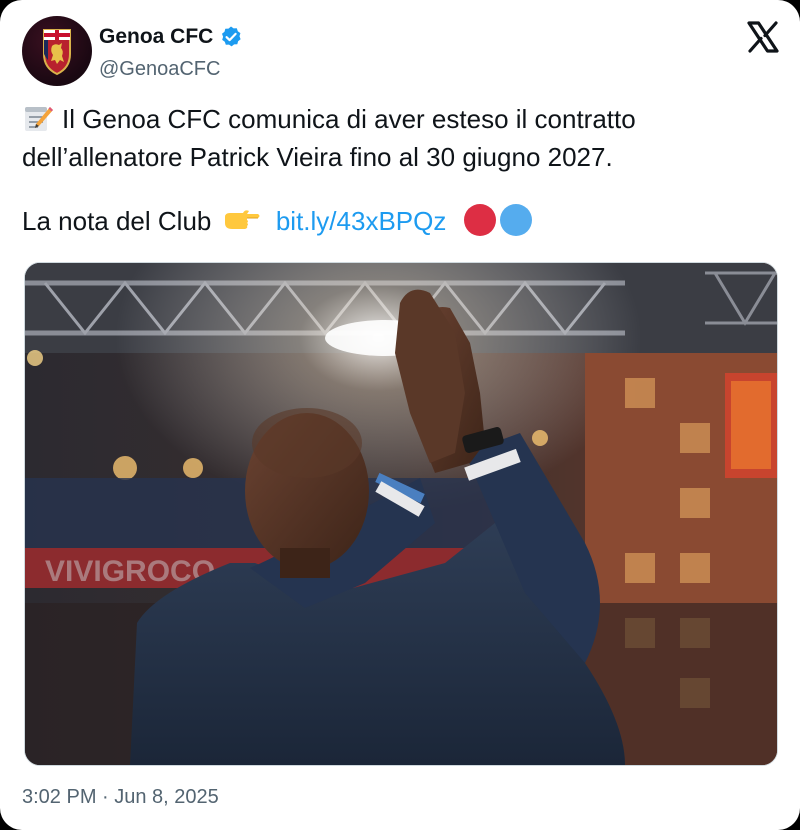 The height and width of the screenshot is (830, 800). Describe the element at coordinates (120, 797) in the screenshot. I see `tweet-timestamp: 3:02 PM · Jun 8, 2025` at that location.